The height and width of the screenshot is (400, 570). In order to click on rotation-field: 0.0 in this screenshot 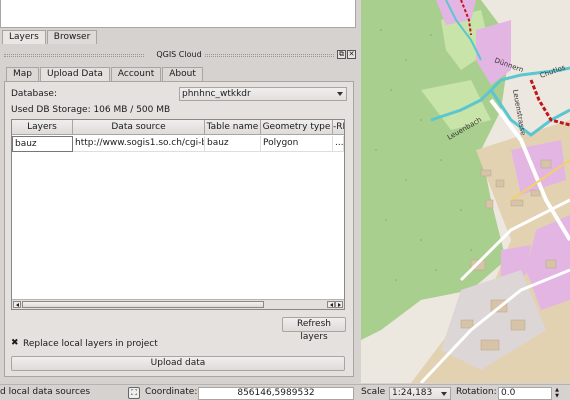, I will do `click(525, 393)`.